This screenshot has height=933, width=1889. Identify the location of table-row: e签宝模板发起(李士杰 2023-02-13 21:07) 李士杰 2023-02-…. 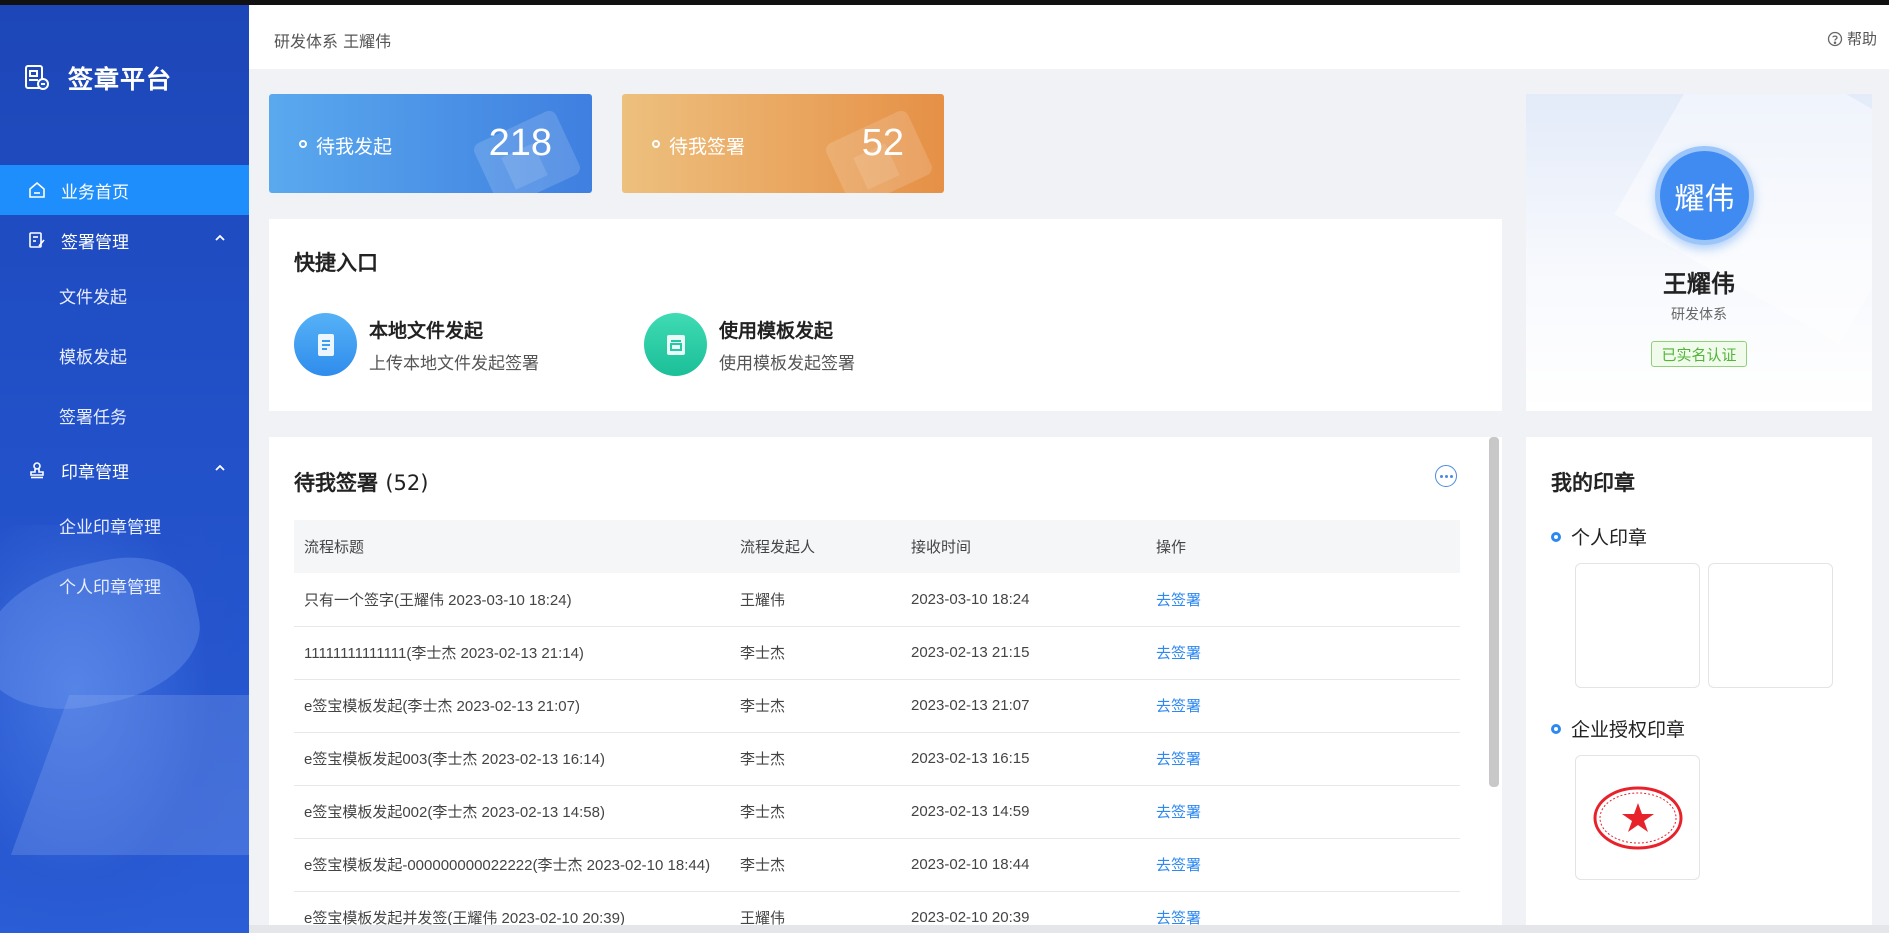
(877, 705).